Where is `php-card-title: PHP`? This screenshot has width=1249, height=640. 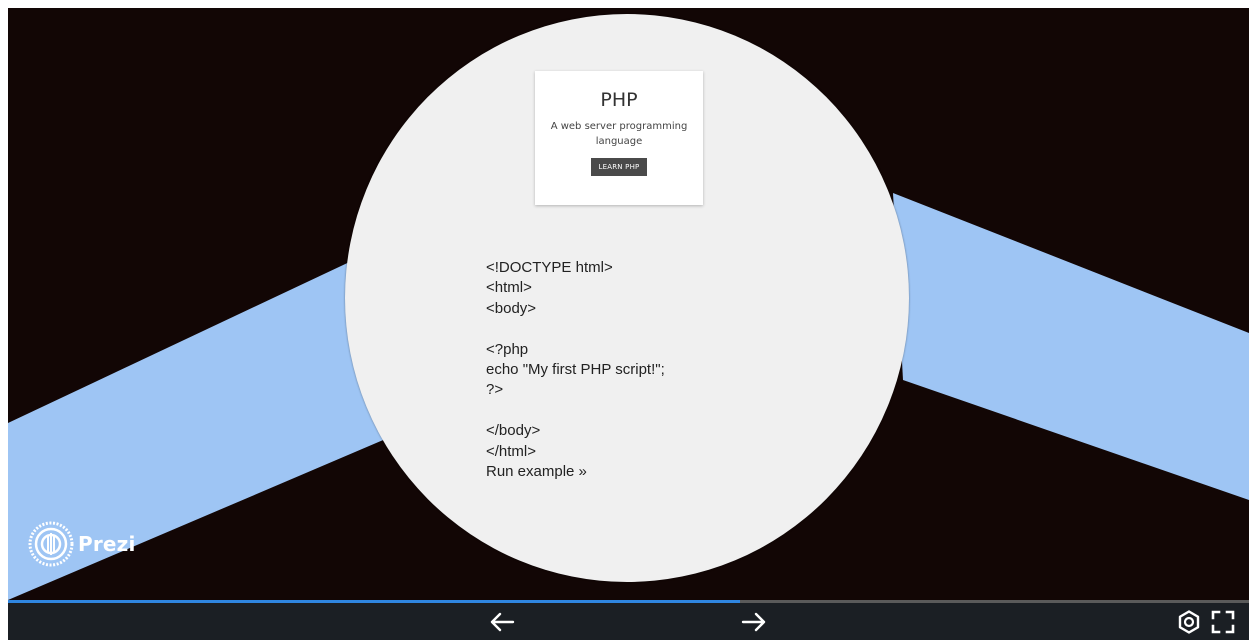
php-card-title: PHP is located at coordinates (619, 100).